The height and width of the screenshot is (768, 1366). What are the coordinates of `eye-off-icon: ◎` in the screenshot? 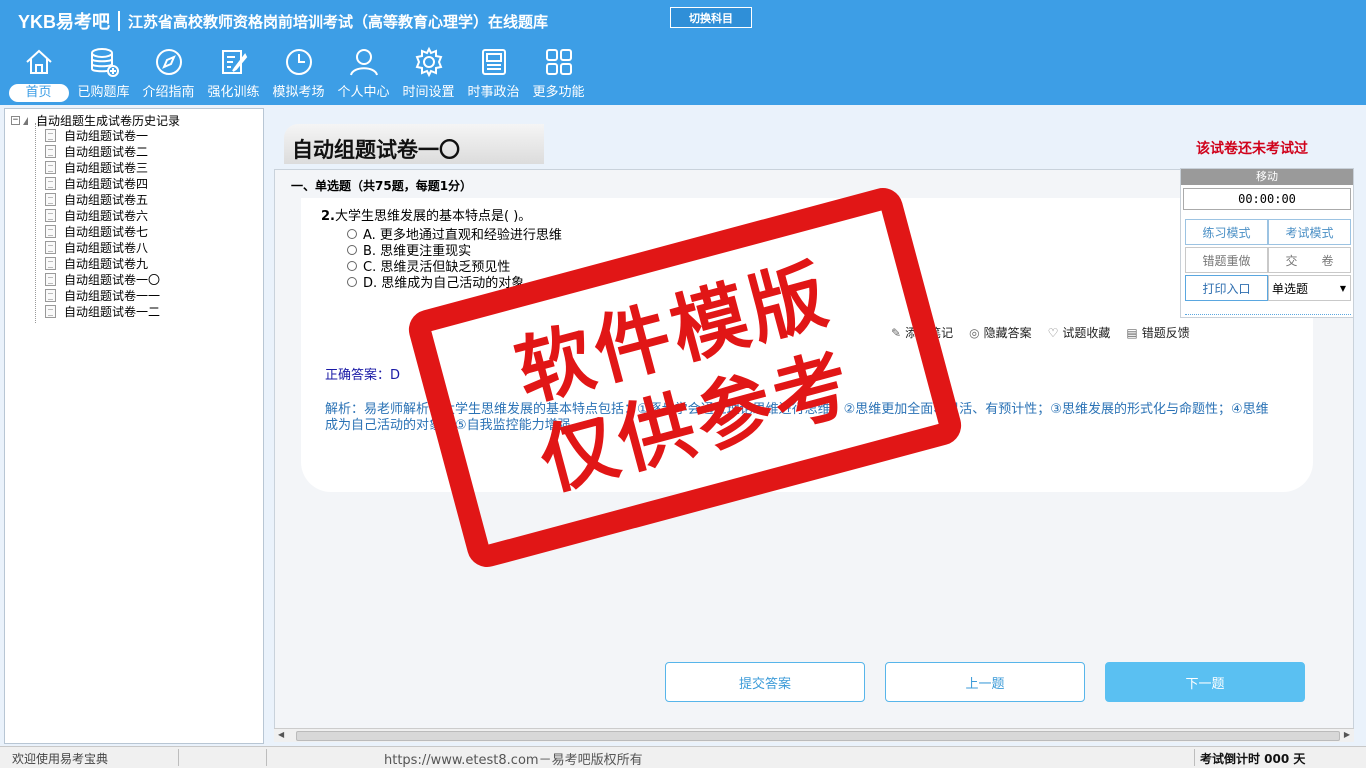 It's located at (974, 332).